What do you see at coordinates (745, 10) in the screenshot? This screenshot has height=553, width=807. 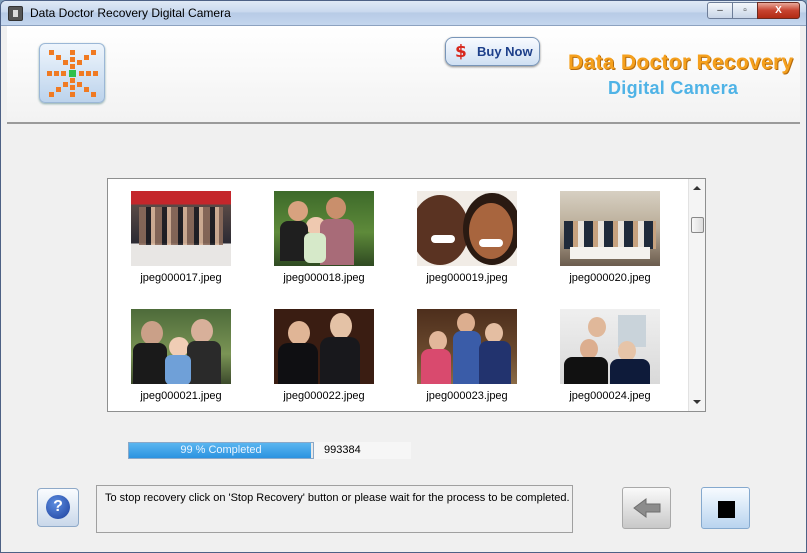 I see `maximize-button: ▫` at bounding box center [745, 10].